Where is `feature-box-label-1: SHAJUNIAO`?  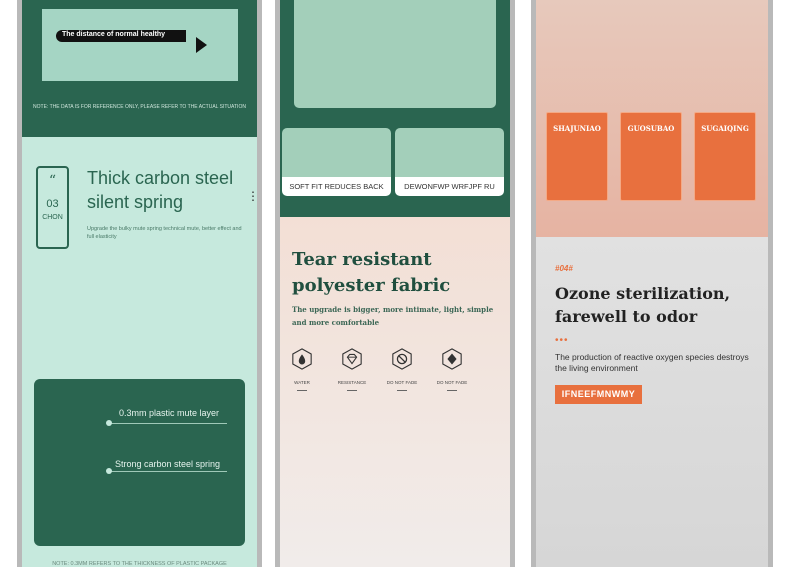 feature-box-label-1: SHAJUNIAO is located at coordinates (577, 128).